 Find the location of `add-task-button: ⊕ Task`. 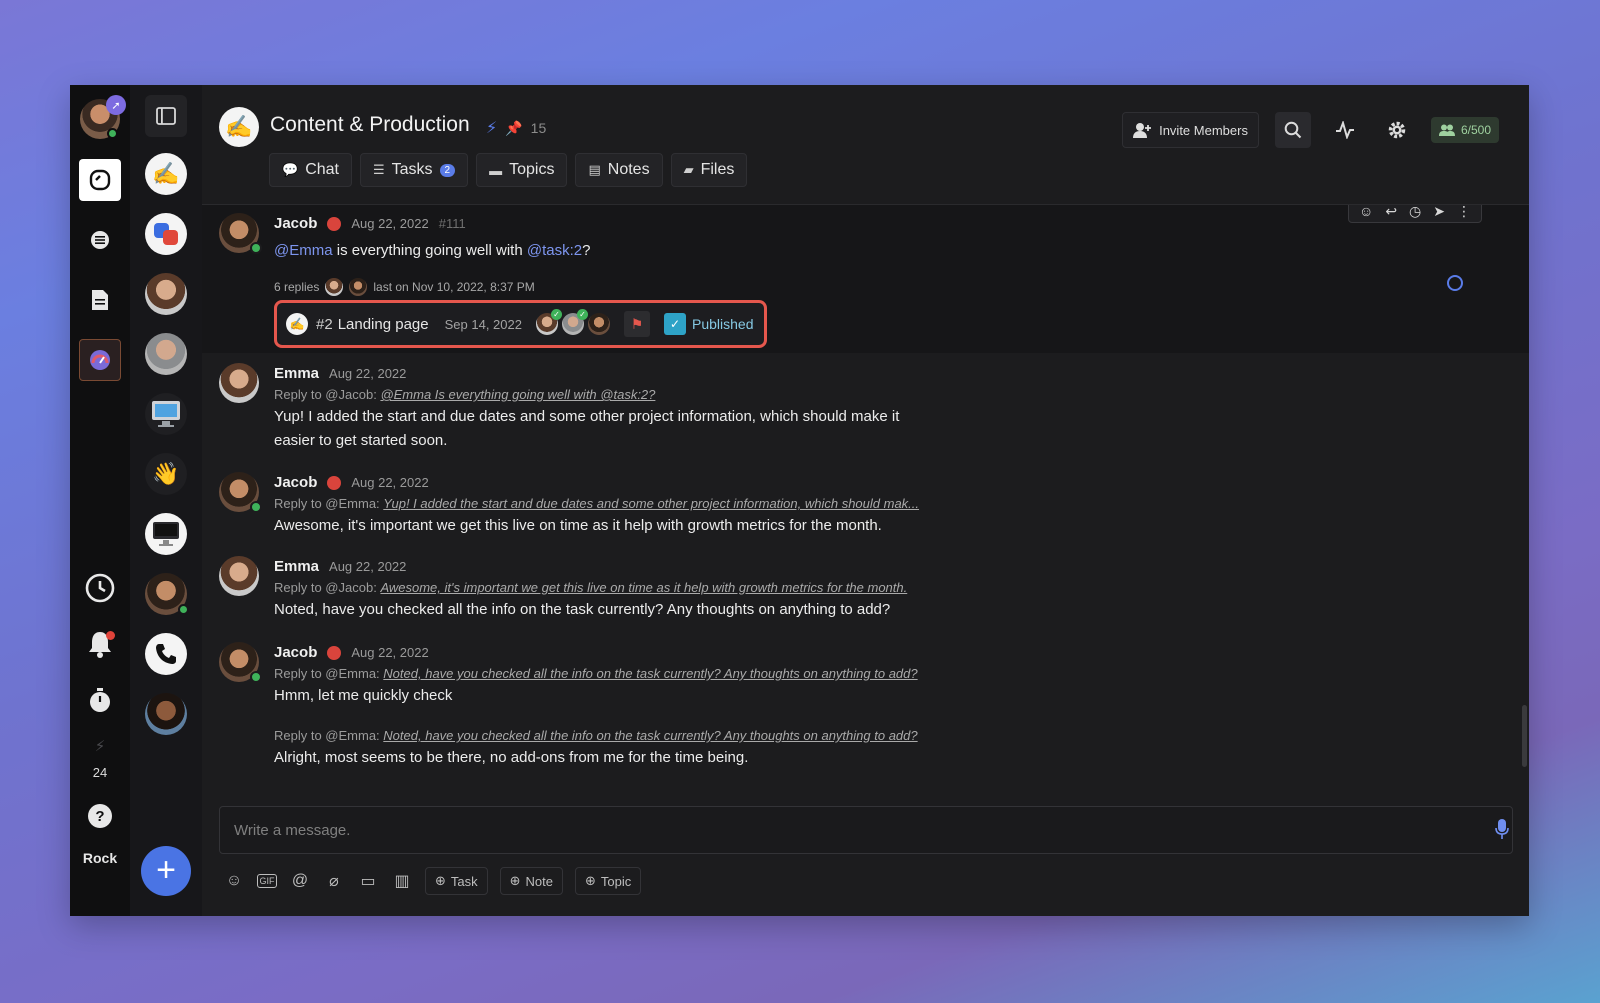

add-task-button: ⊕ Task is located at coordinates (456, 881).